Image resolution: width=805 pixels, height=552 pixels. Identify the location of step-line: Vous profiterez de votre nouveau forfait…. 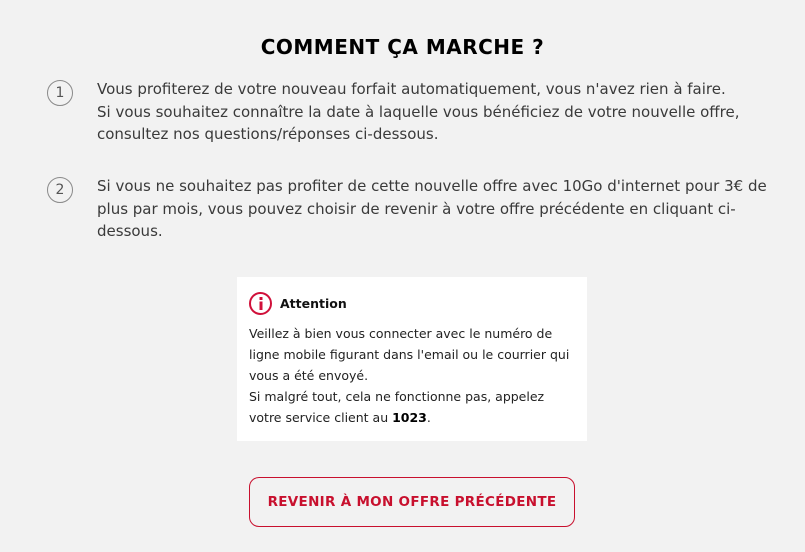
(411, 89).